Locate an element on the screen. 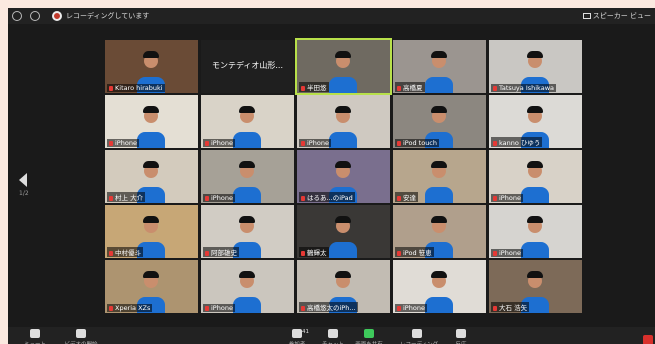 The width and height of the screenshot is (655, 344). toolbar-label: 反応 is located at coordinates (461, 342).